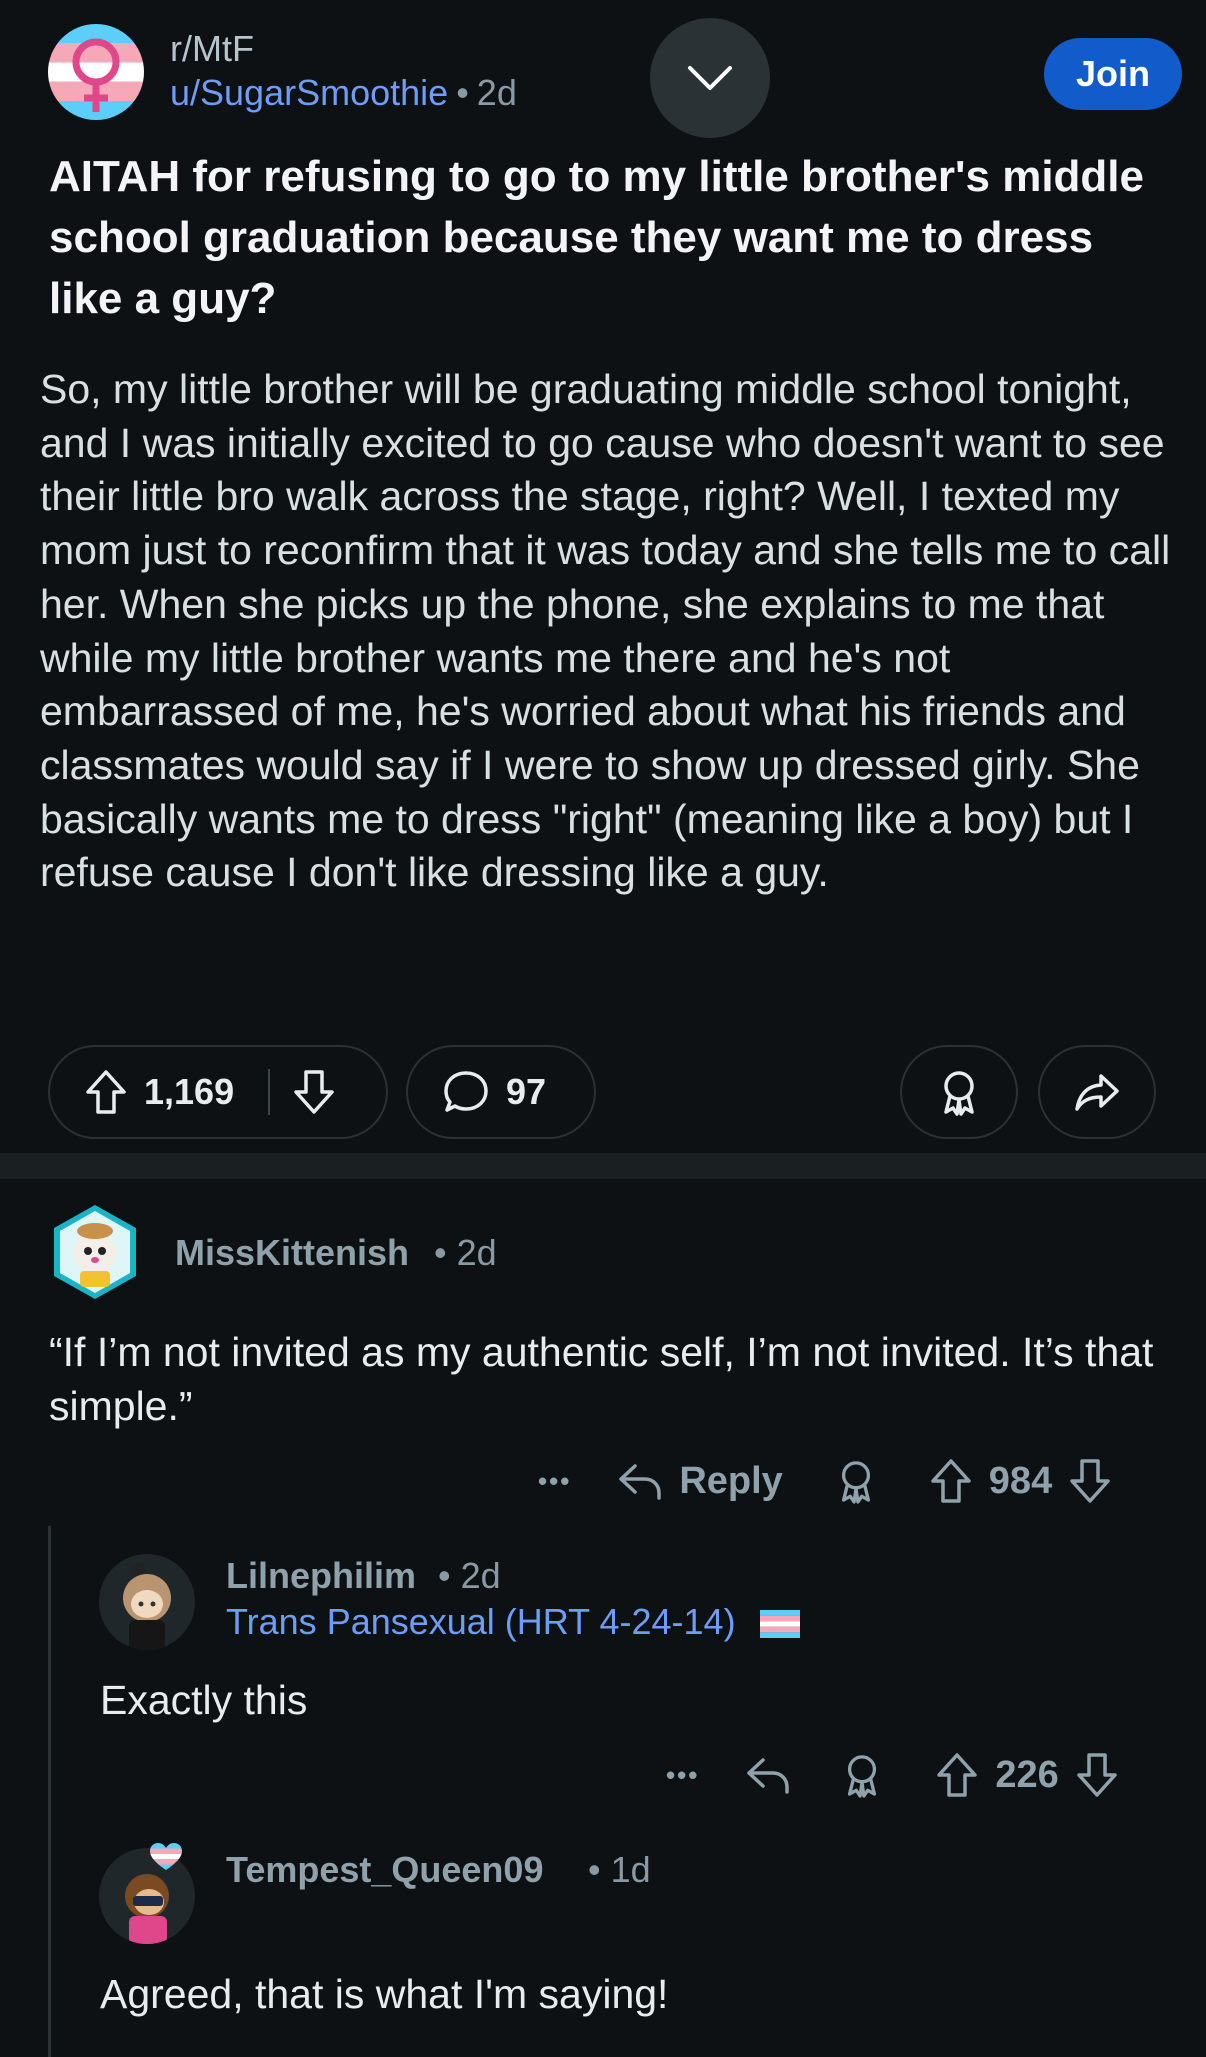 Image resolution: width=1206 pixels, height=2057 pixels. I want to click on author-name: u/SugarSmoothie, so click(309, 92).